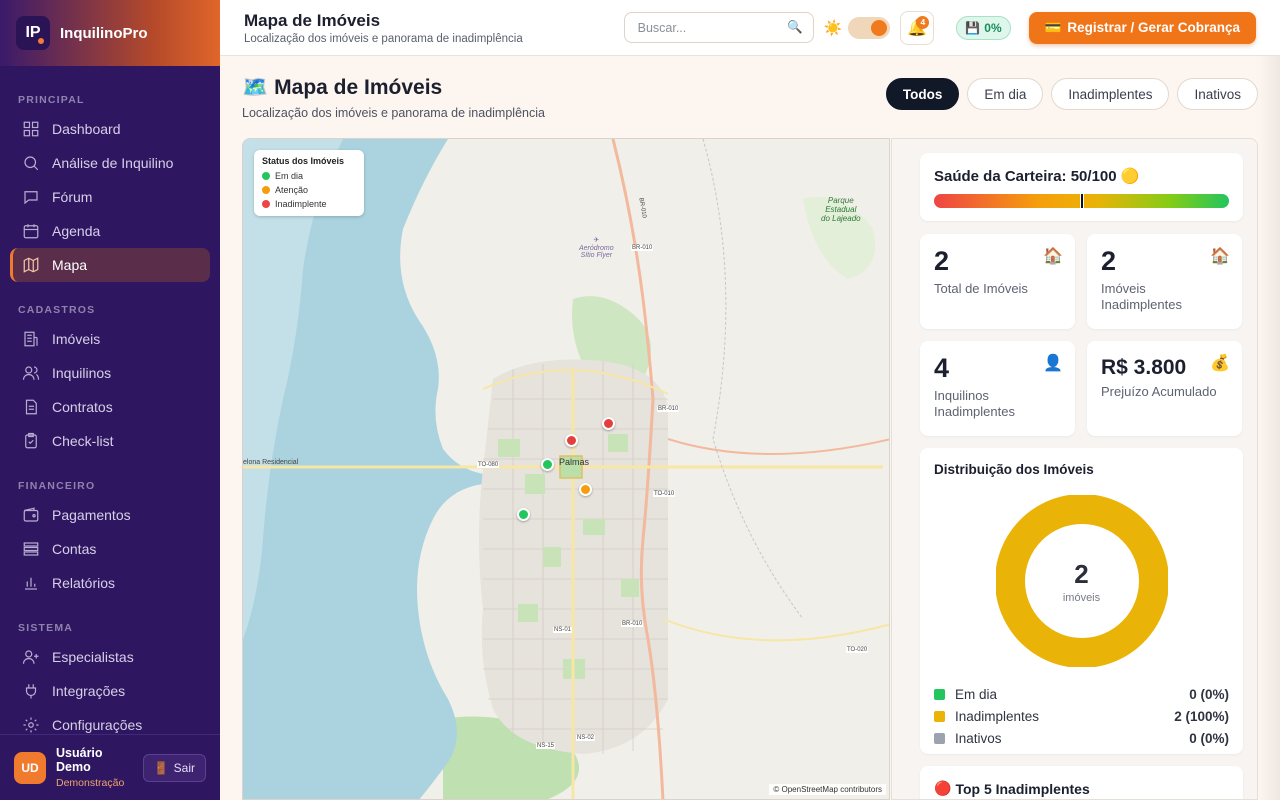 This screenshot has width=1280, height=800. I want to click on sidebar-item-inquilinos: Inquilinos, so click(110, 373).